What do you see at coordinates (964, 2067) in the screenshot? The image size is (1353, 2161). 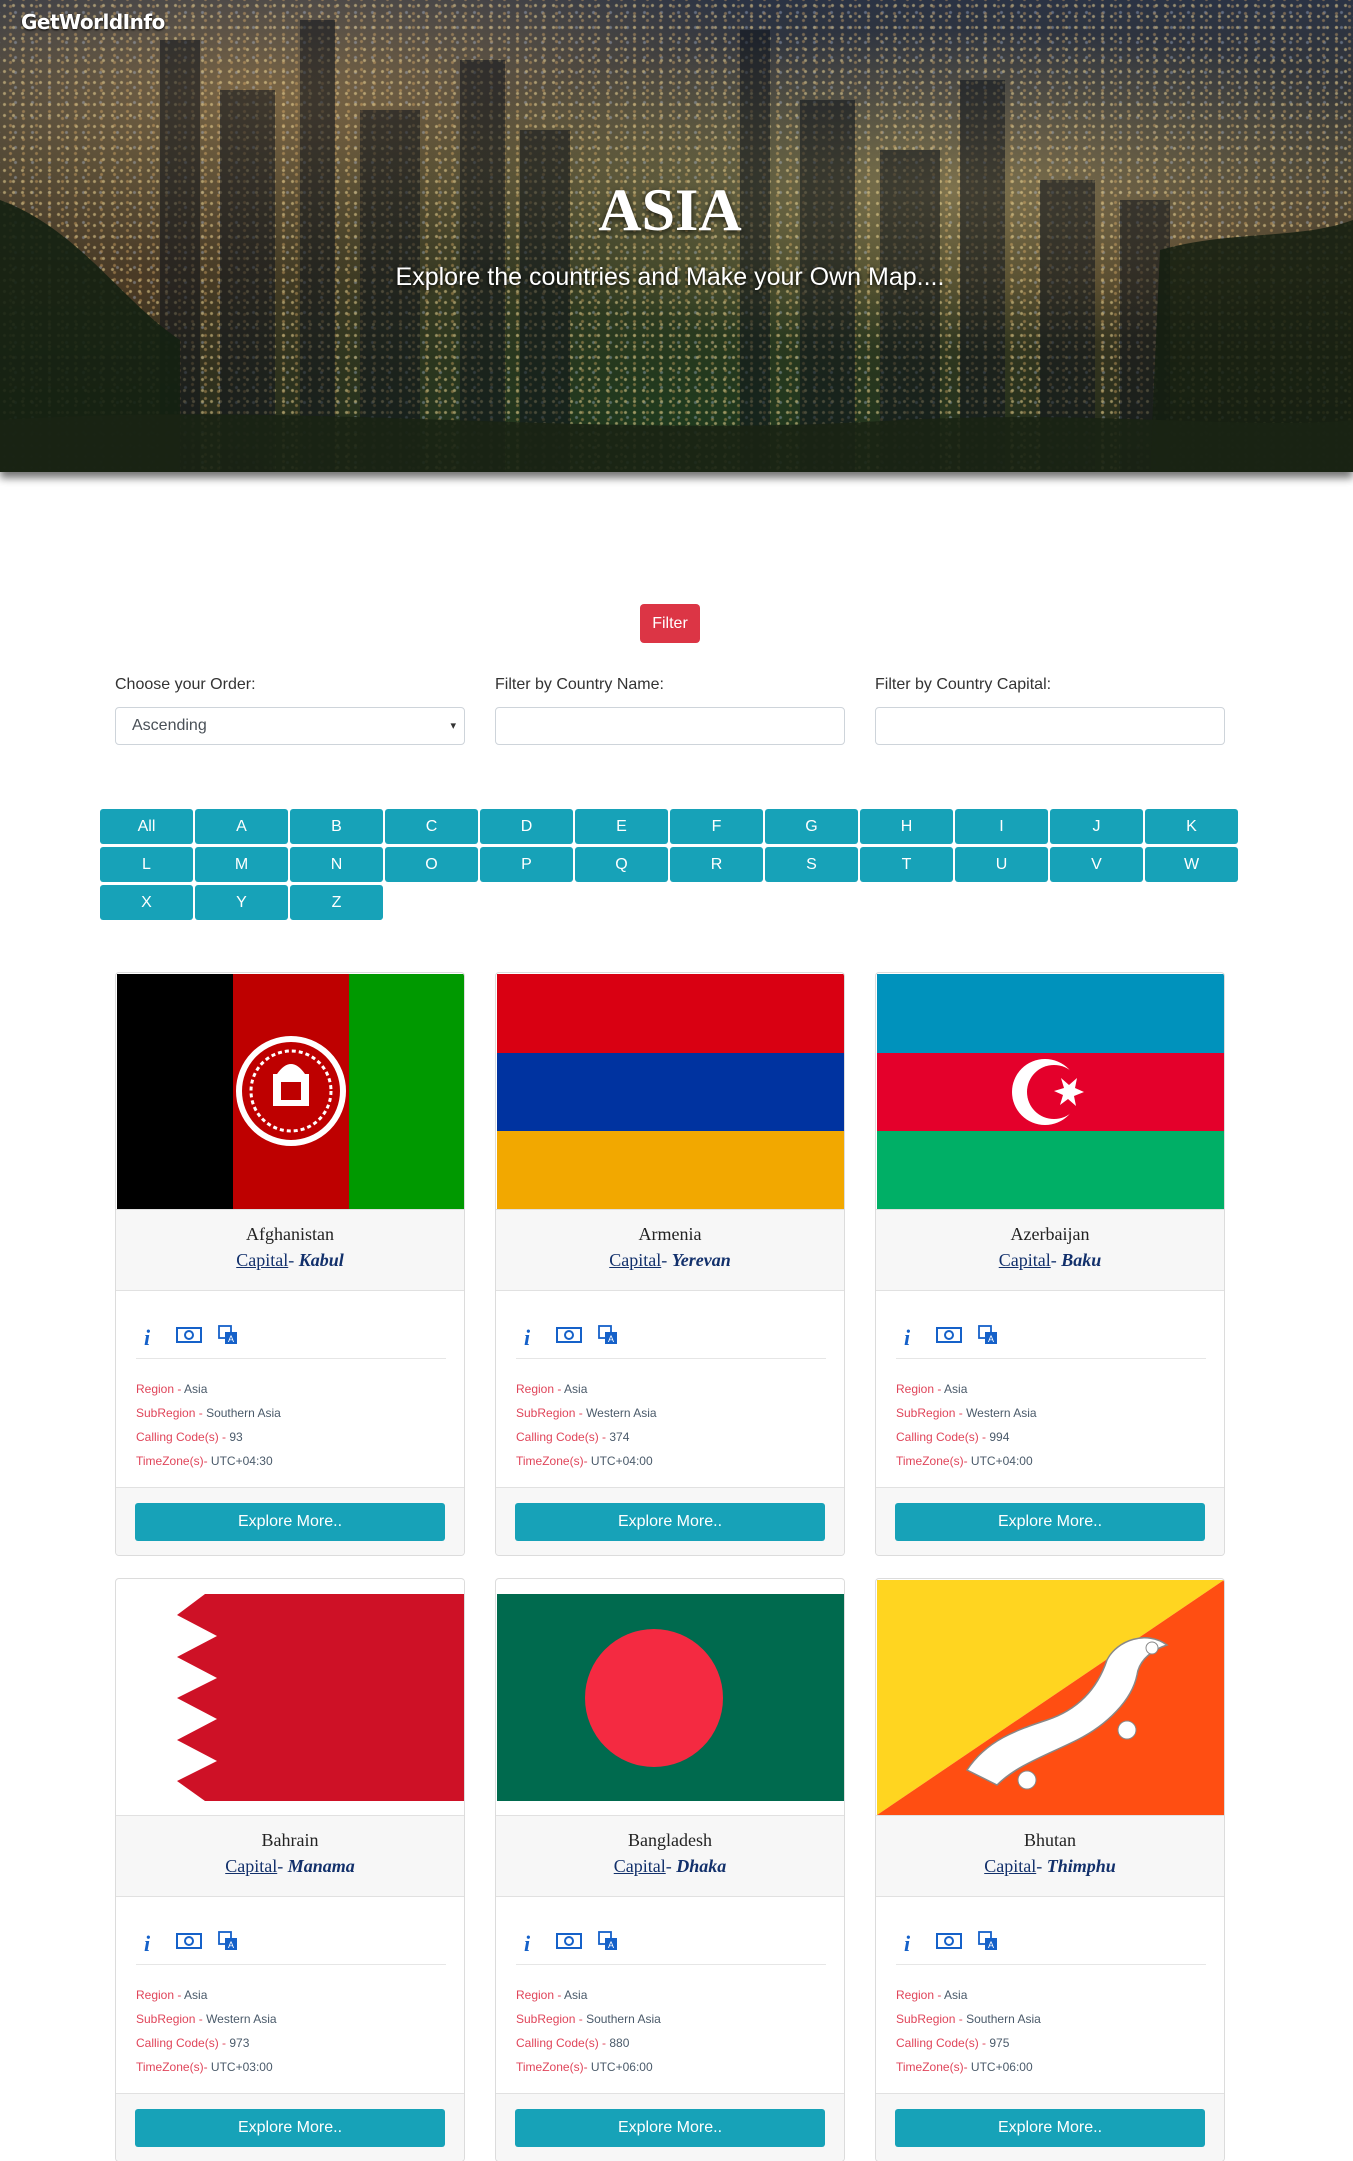 I see `timezone-row: TimeZone(s)- UTC+06:00` at bounding box center [964, 2067].